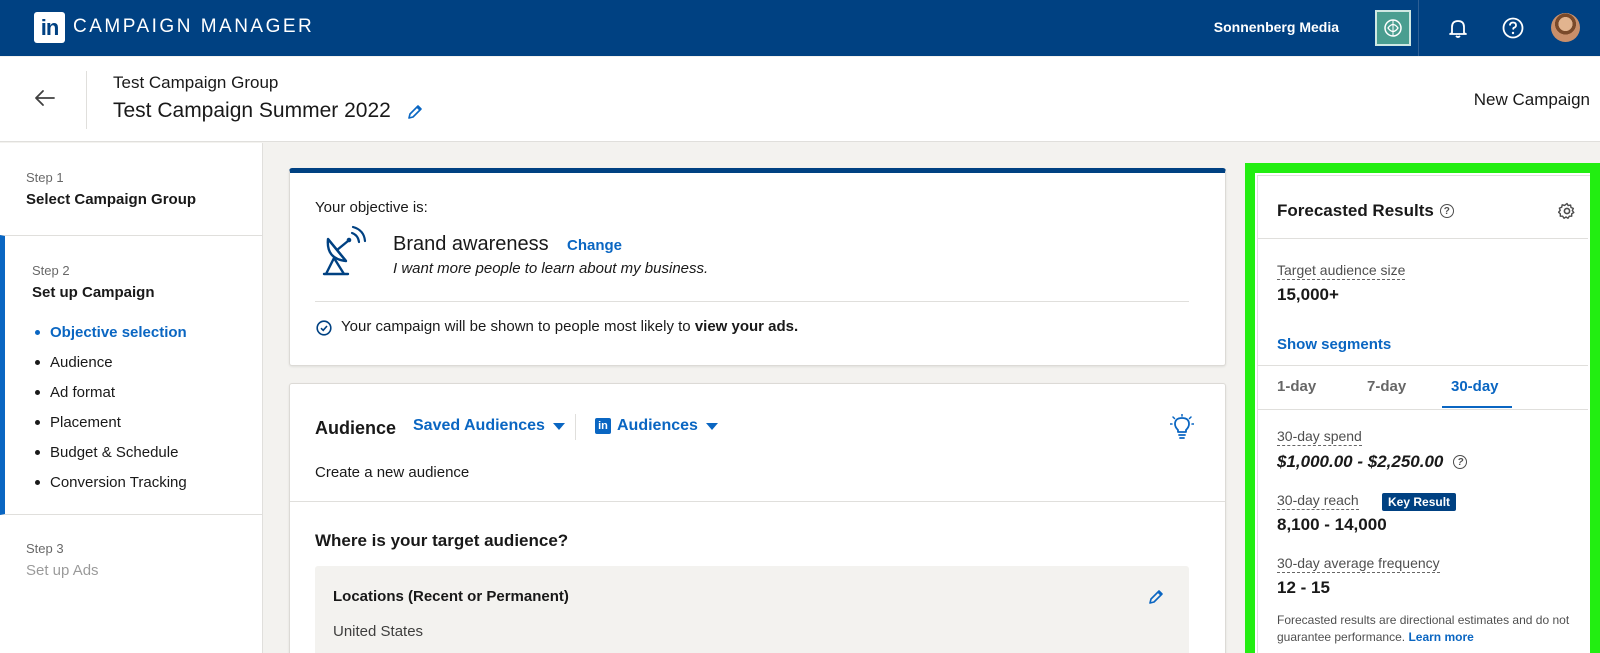 The height and width of the screenshot is (653, 1600). I want to click on learn-more-link: Learn more, so click(1440, 637).